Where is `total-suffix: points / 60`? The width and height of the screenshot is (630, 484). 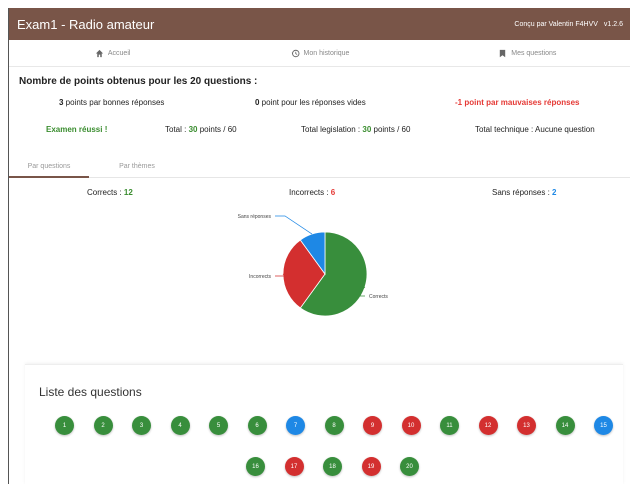 total-suffix: points / 60 is located at coordinates (217, 129).